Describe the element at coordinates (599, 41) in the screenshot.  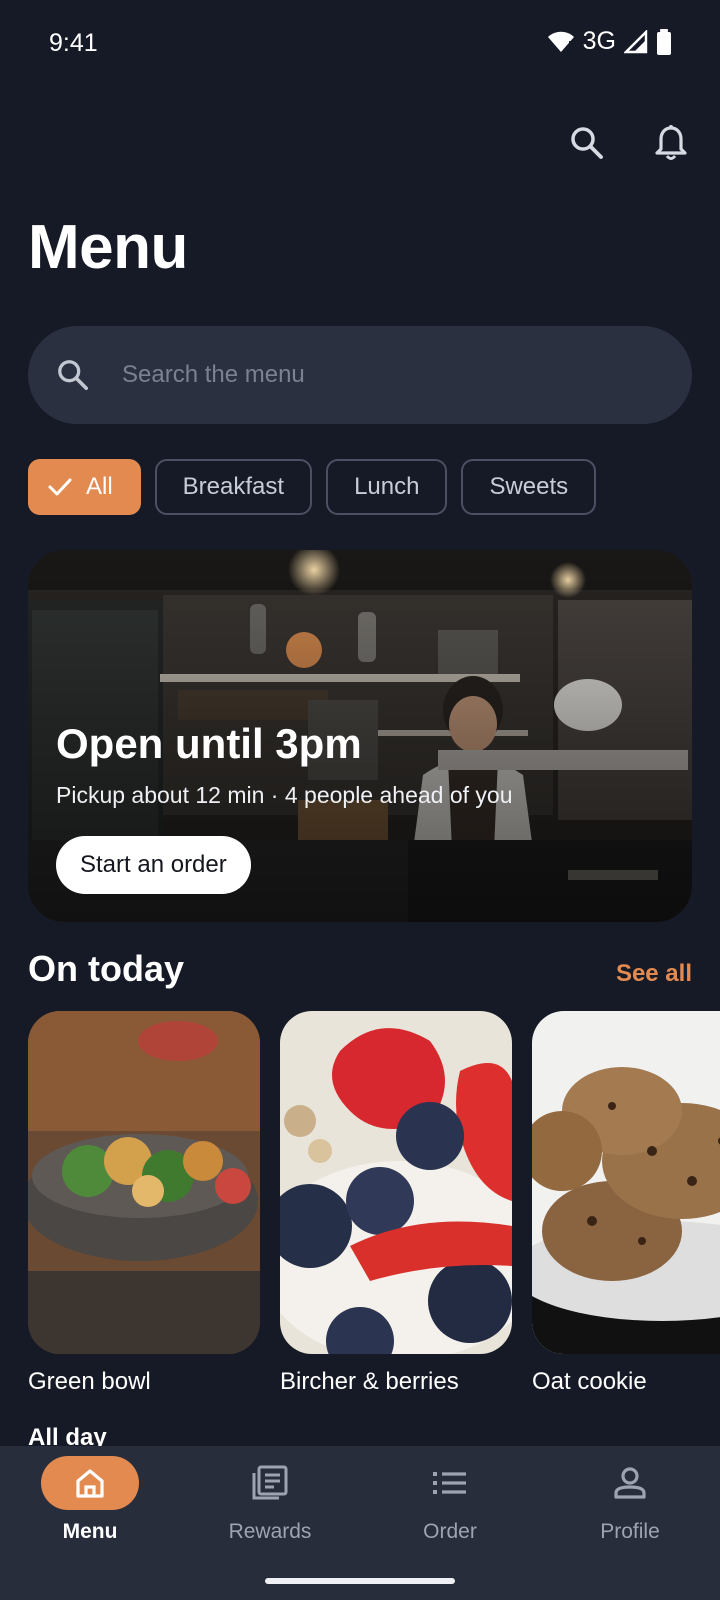
I see `network-type: 3G` at that location.